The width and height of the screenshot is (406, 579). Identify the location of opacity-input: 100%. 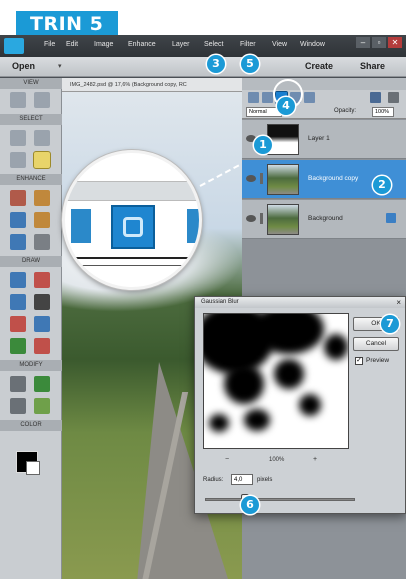
(383, 112).